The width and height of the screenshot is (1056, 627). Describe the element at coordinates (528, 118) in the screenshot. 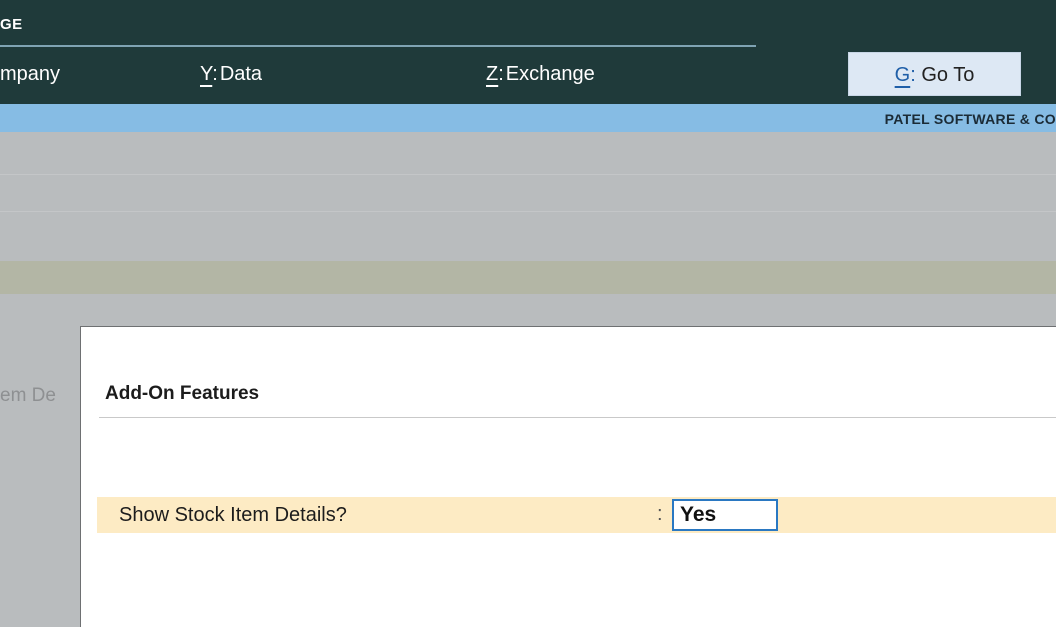

I see `company-bar: PATEL SOFTWARE & CO` at that location.